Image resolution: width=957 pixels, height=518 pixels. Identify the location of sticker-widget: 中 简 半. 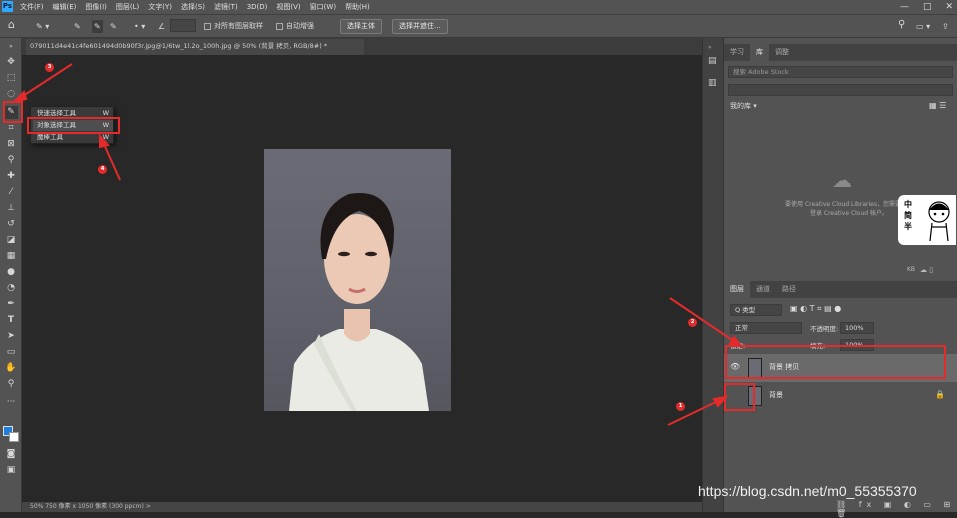
(927, 220).